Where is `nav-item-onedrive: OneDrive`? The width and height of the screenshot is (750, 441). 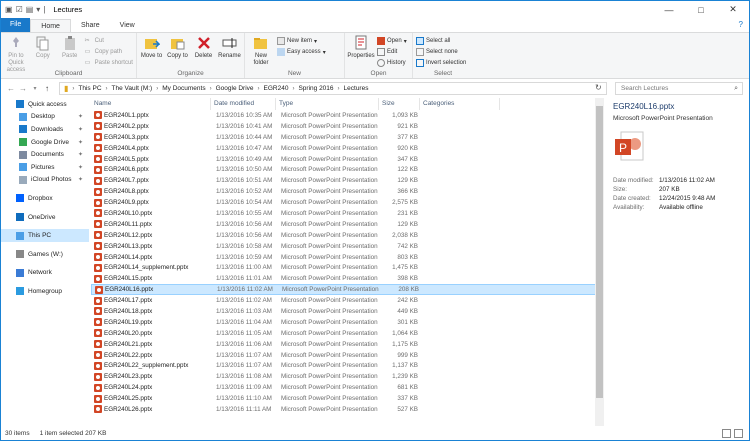
nav-item-onedrive: OneDrive is located at coordinates (45, 217).